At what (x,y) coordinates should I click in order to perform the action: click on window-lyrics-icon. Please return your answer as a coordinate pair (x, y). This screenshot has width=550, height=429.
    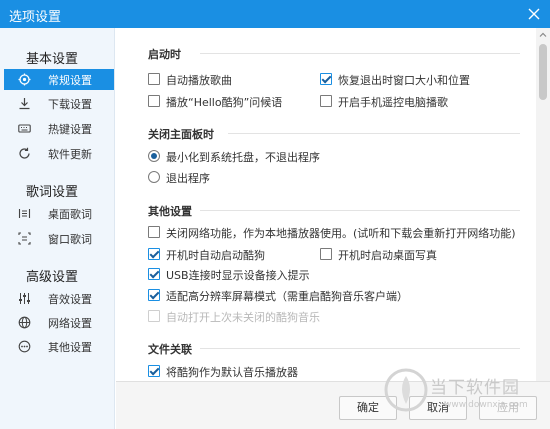
    Looking at the image, I should click on (24, 238).